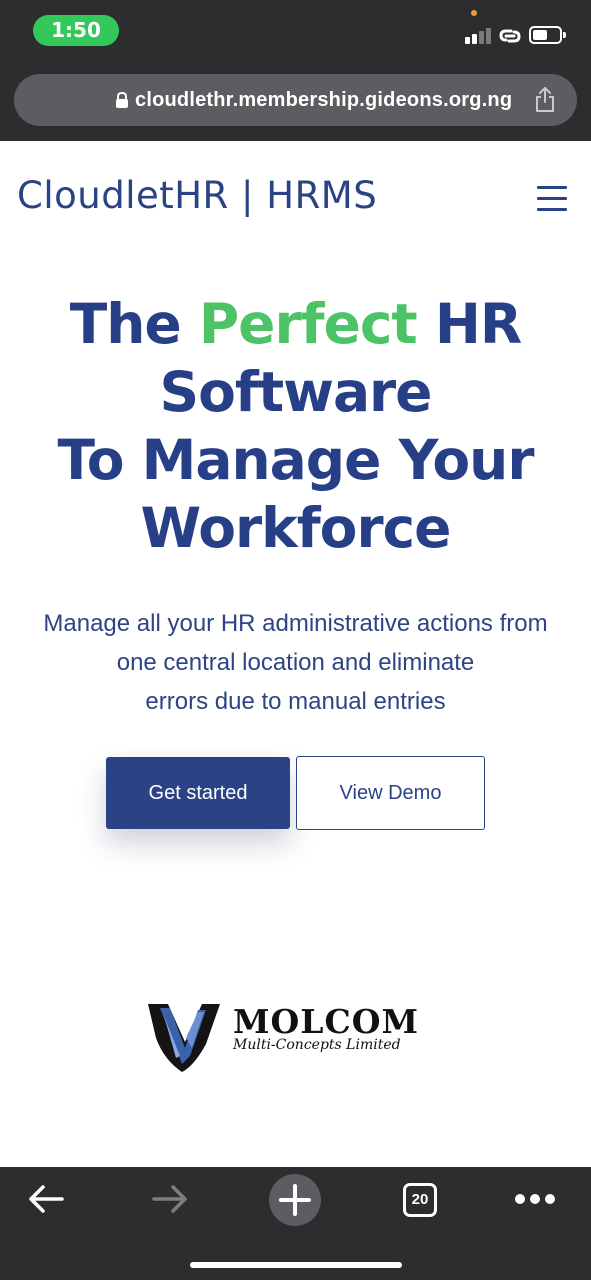  What do you see at coordinates (535, 1199) in the screenshot?
I see `more-dots-icon` at bounding box center [535, 1199].